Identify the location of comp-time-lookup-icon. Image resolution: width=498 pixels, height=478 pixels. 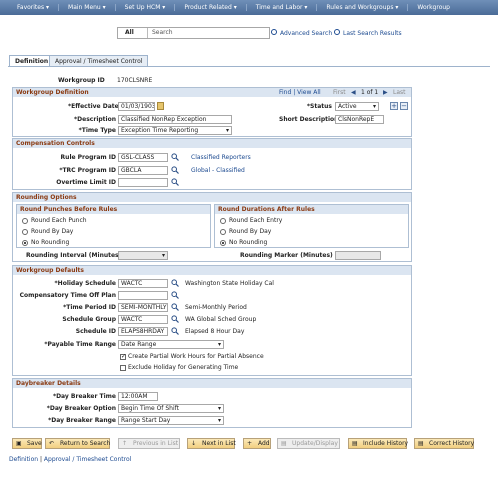
(175, 295).